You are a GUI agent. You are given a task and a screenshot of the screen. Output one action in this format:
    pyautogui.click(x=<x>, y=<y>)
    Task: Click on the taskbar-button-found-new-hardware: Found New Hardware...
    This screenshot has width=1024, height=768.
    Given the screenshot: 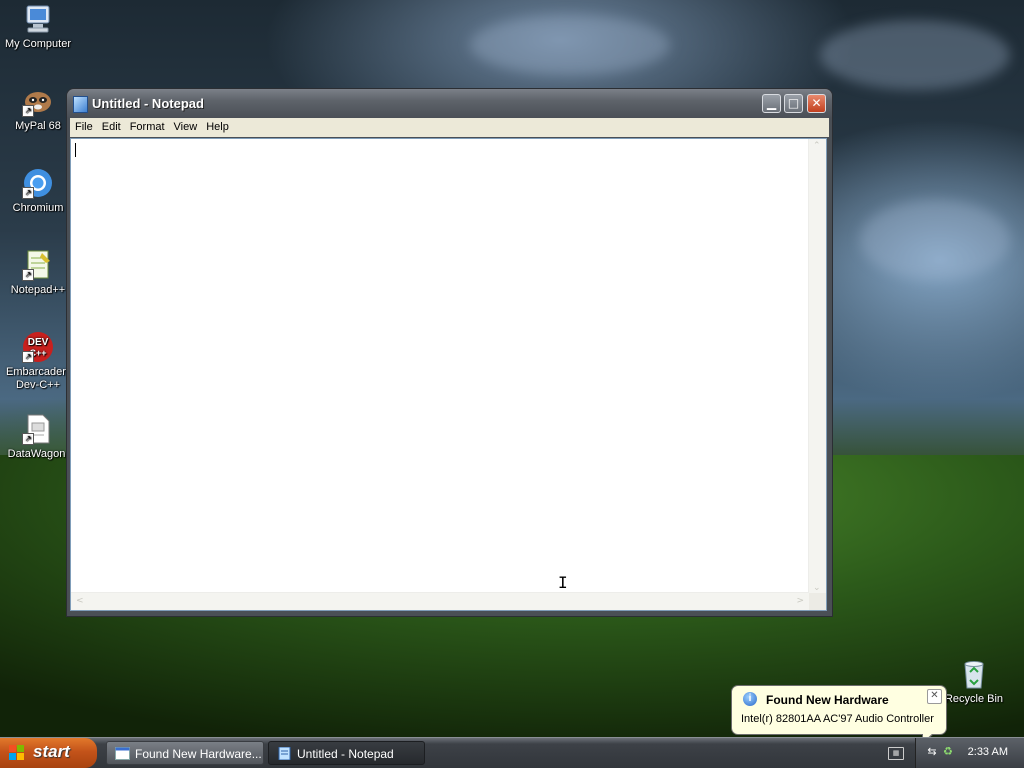 What is the action you would take?
    pyautogui.click(x=185, y=753)
    